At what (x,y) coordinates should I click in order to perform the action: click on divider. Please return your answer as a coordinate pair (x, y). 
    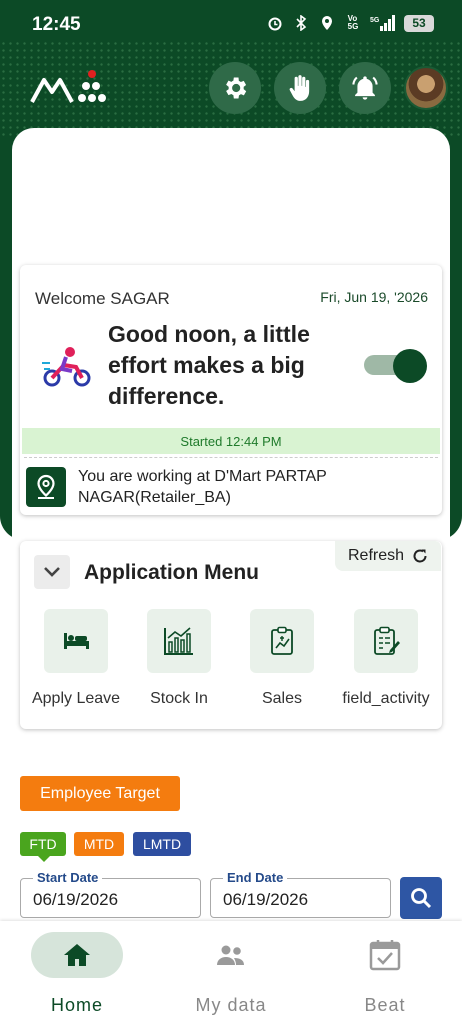
    Looking at the image, I should click on (231, 457).